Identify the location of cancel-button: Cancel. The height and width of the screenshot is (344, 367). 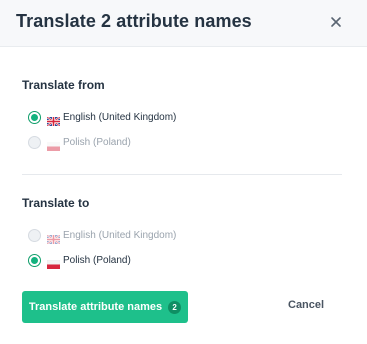
(306, 305).